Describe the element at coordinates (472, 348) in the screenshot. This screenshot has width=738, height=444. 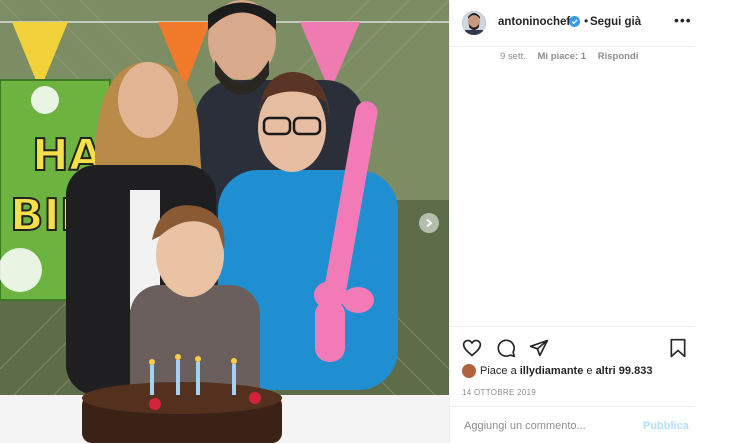
I see `heart-icon` at that location.